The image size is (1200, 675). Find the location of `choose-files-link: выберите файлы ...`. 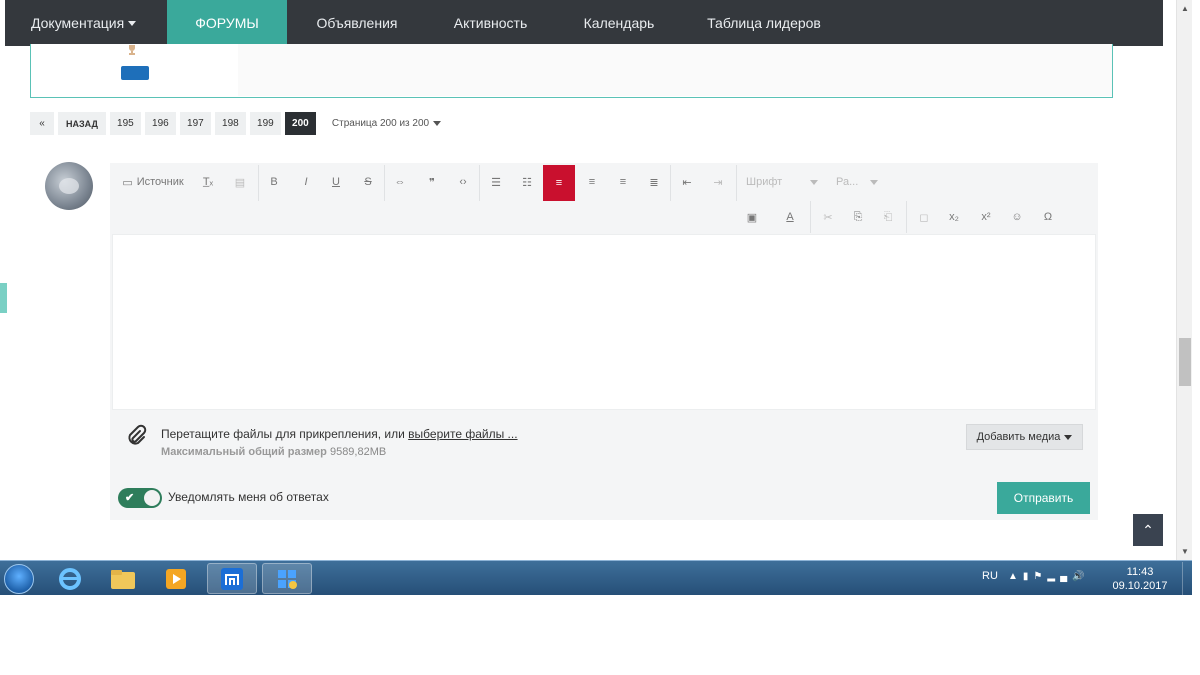

choose-files-link: выберите файлы ... is located at coordinates (462, 434).